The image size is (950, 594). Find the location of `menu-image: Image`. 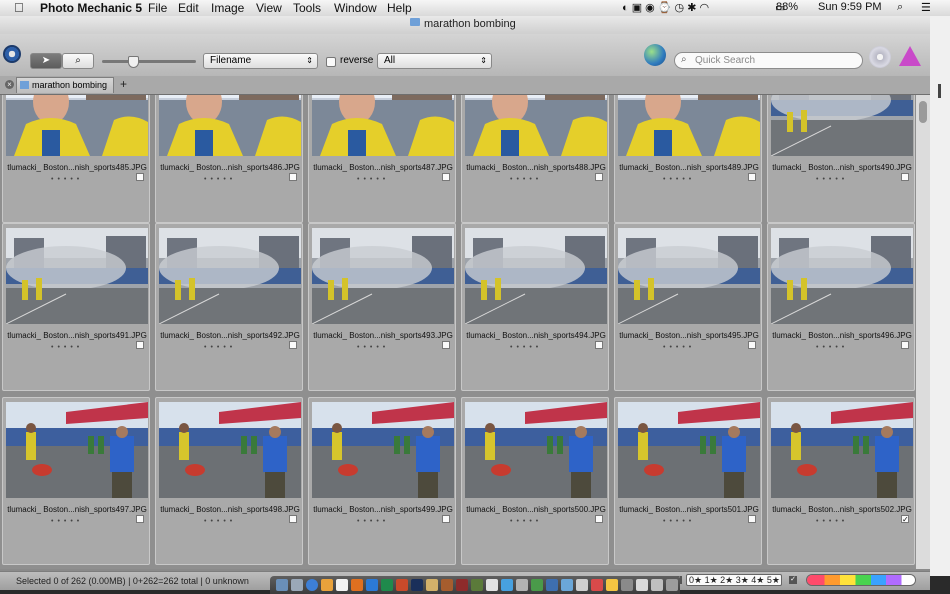

menu-image: Image is located at coordinates (227, 8).